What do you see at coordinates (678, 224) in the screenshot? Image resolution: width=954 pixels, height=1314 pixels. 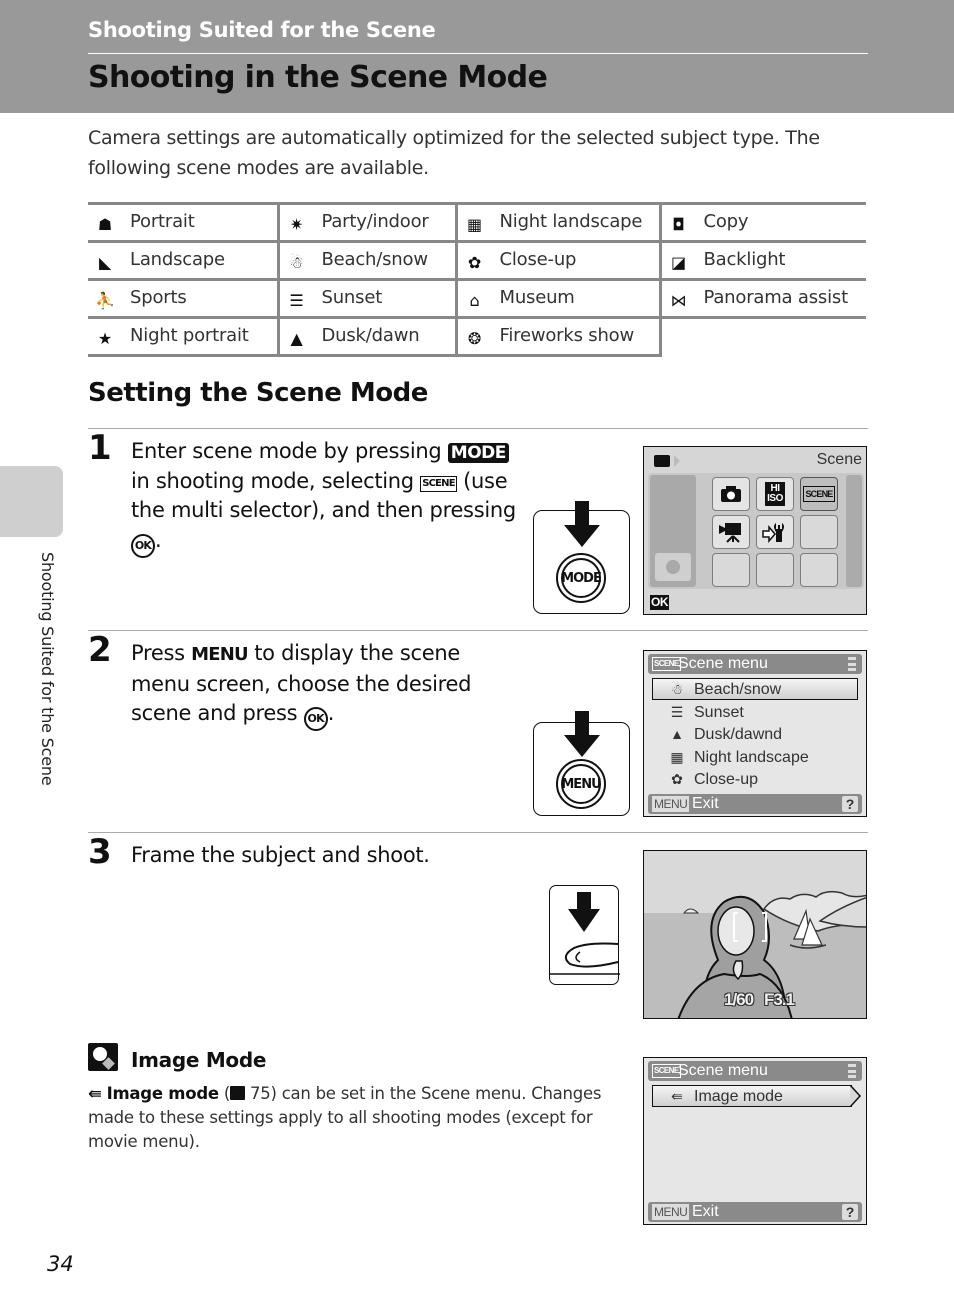 I see `copy-icon: ◘` at bounding box center [678, 224].